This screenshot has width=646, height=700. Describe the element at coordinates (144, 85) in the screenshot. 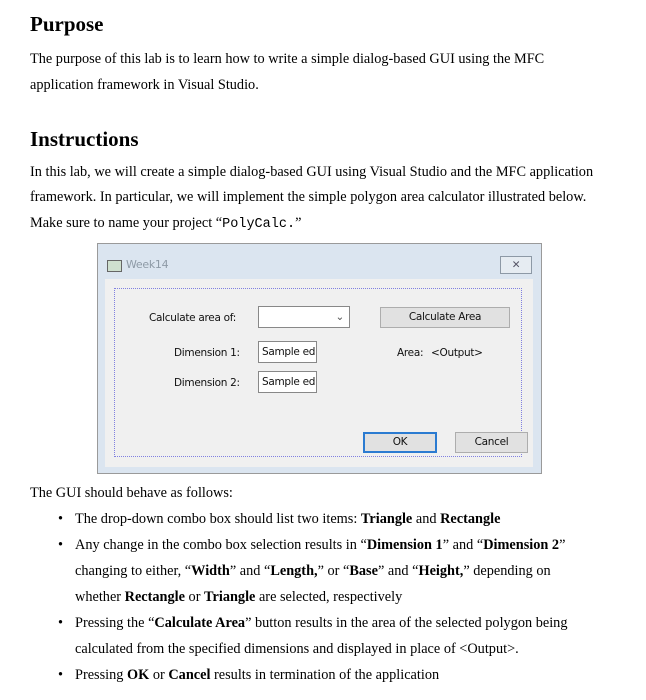

I see `purpose-line: application framework in Visual Studio.` at that location.